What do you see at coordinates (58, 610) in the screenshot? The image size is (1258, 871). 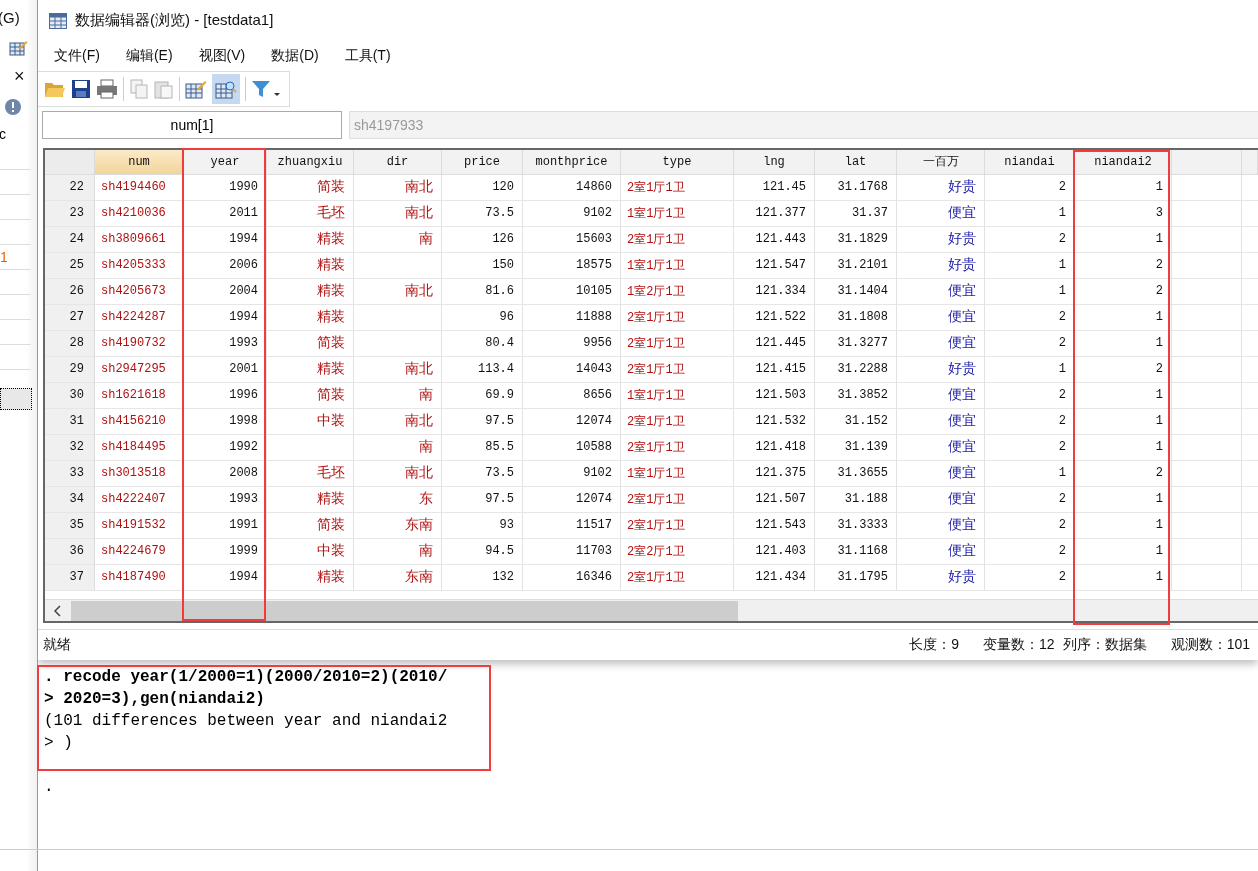 I see `scroll-left-icon` at bounding box center [58, 610].